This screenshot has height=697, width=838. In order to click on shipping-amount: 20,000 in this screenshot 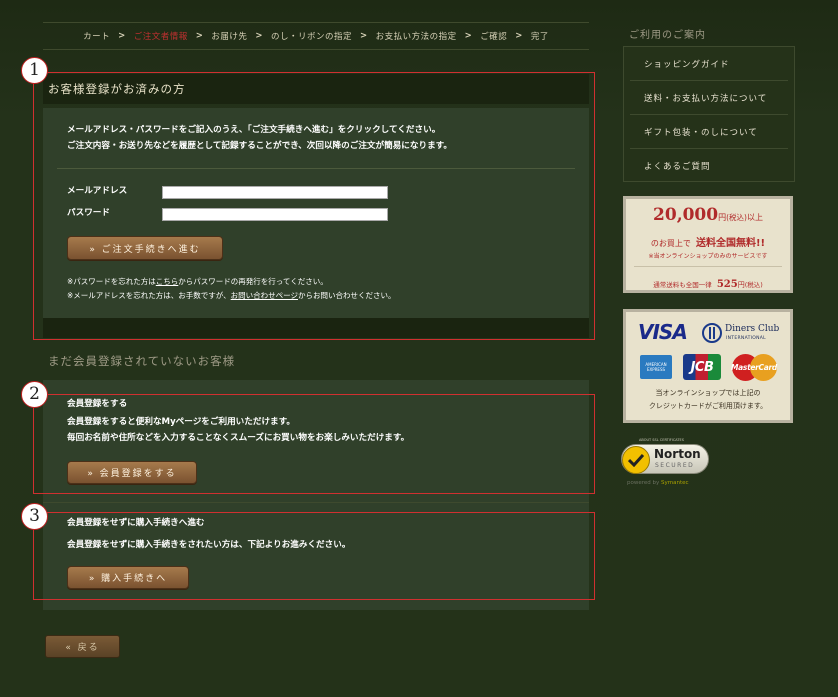, I will do `click(686, 215)`.